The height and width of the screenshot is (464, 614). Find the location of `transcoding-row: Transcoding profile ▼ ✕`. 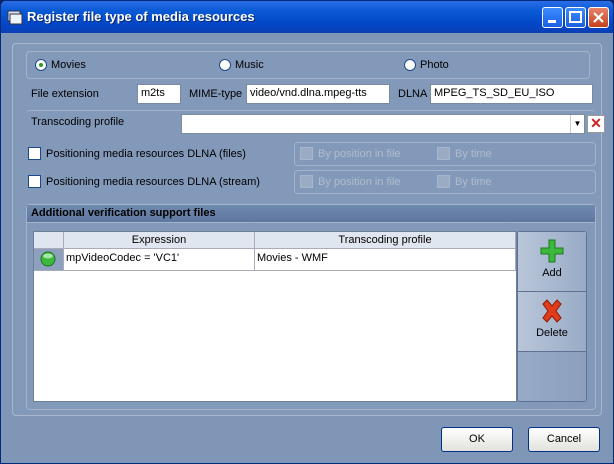

transcoding-row: Transcoding profile ▼ ✕ is located at coordinates (315, 122).